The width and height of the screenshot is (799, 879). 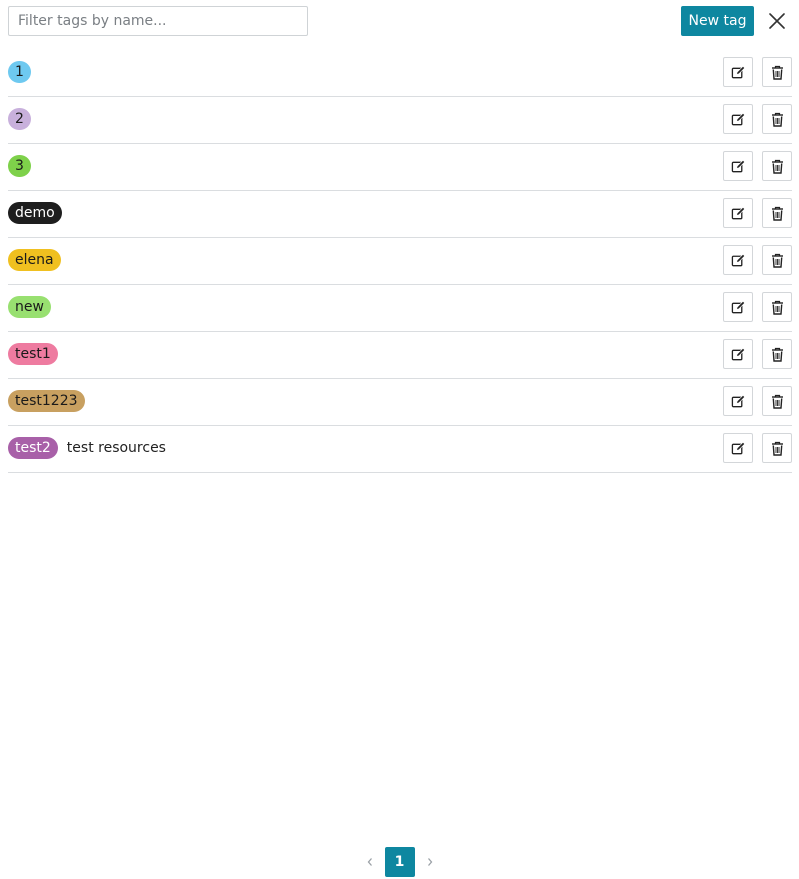 I want to click on toolbar: New tag, so click(x=399, y=22).